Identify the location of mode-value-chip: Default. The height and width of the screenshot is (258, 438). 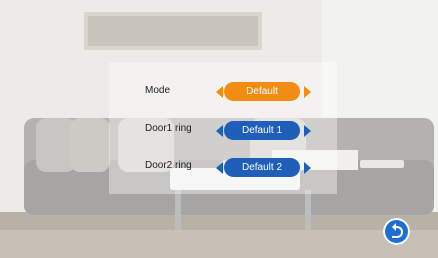
(262, 91).